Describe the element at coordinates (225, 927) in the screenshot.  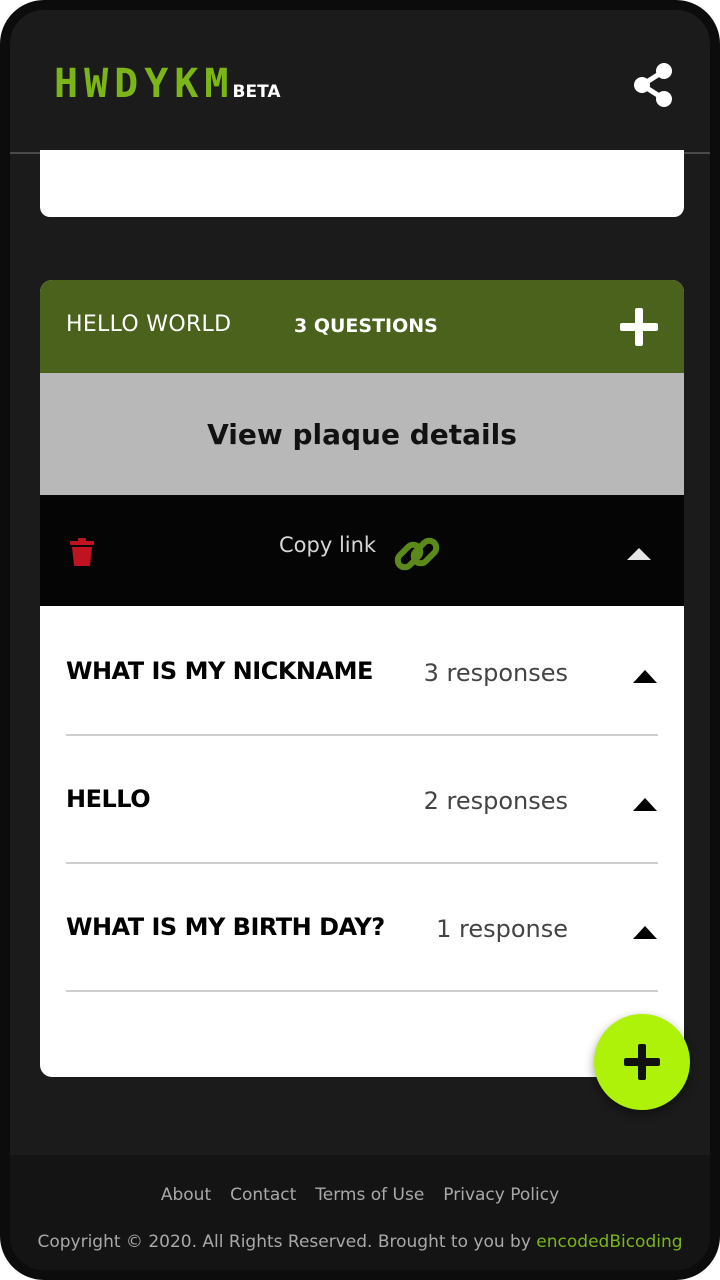
I see `question-text: WHAT IS MY BIRTH DAY?` at that location.